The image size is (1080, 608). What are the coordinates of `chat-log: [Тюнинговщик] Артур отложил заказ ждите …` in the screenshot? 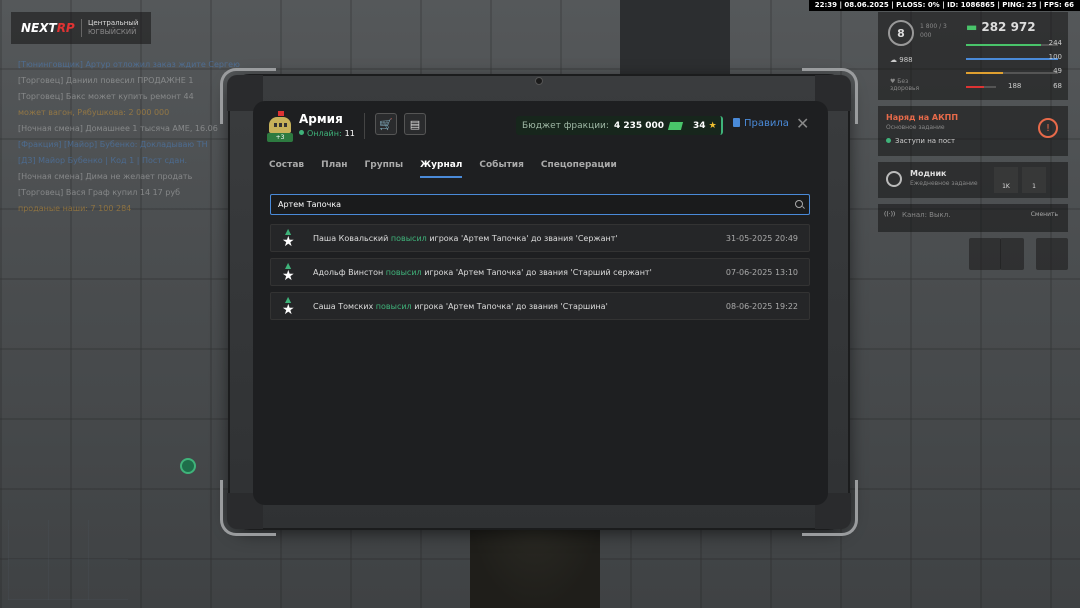 It's located at (133, 137).